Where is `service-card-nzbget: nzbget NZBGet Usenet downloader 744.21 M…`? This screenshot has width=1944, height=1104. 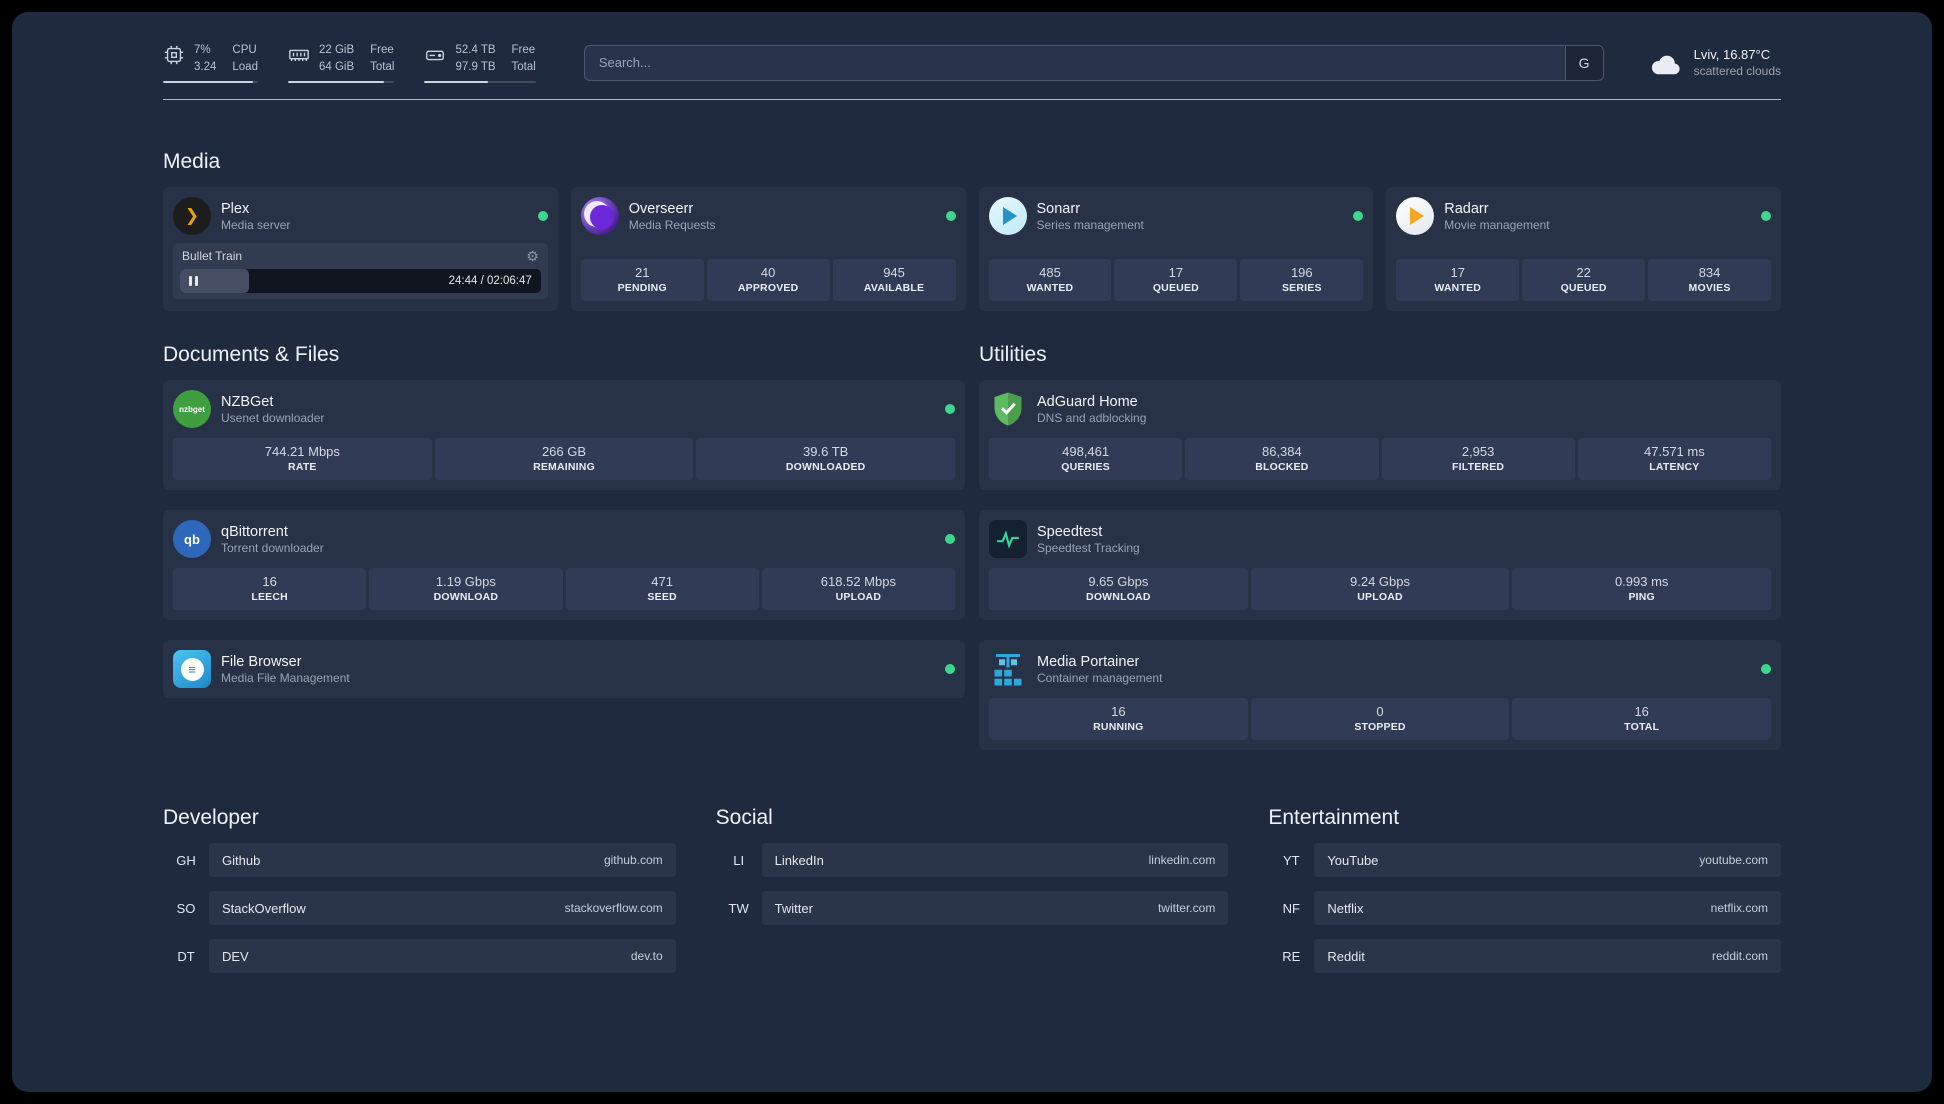
service-card-nzbget: nzbget NZBGet Usenet downloader 744.21 M… is located at coordinates (564, 435).